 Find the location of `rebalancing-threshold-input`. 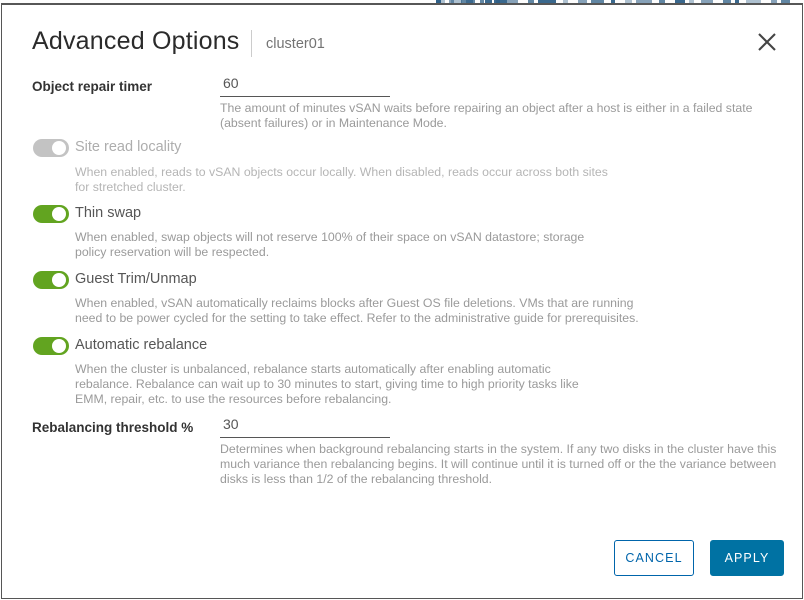

rebalancing-threshold-input is located at coordinates (305, 426).